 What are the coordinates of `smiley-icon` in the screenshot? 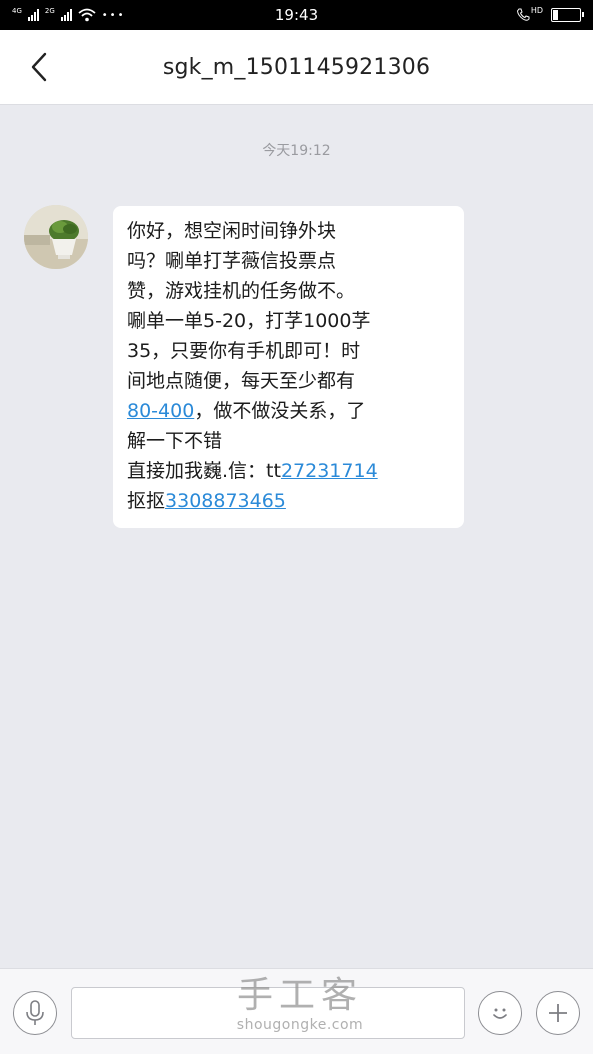 It's located at (500, 1013).